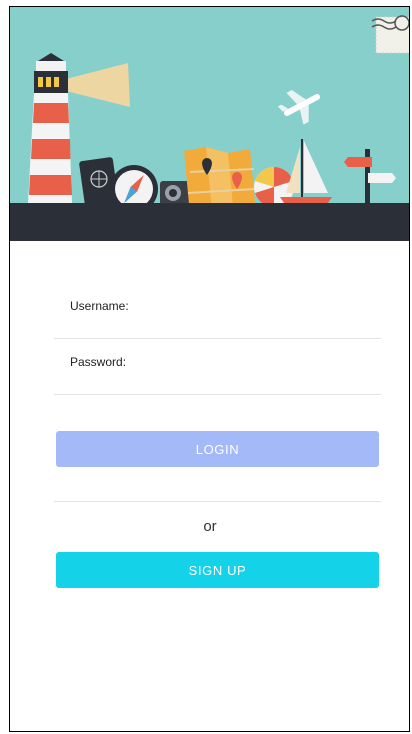 The image size is (412, 734). Describe the element at coordinates (390, 34) in the screenshot. I see `stamp-icon` at that location.